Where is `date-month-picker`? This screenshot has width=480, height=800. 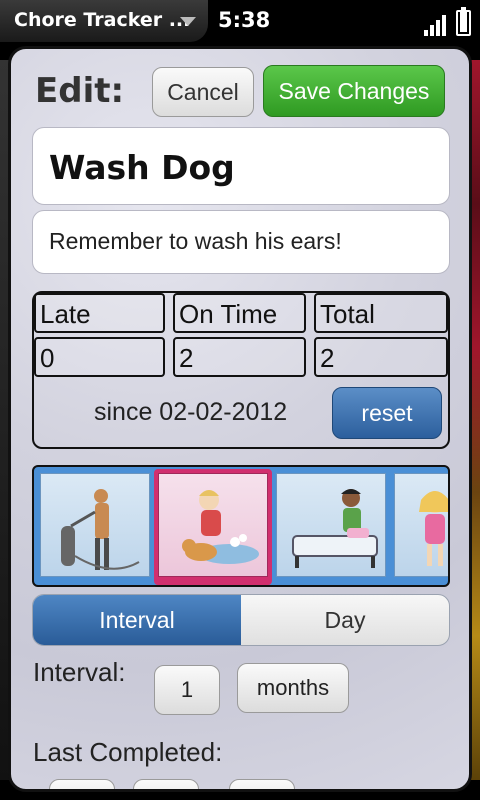 date-month-picker is located at coordinates (82, 784).